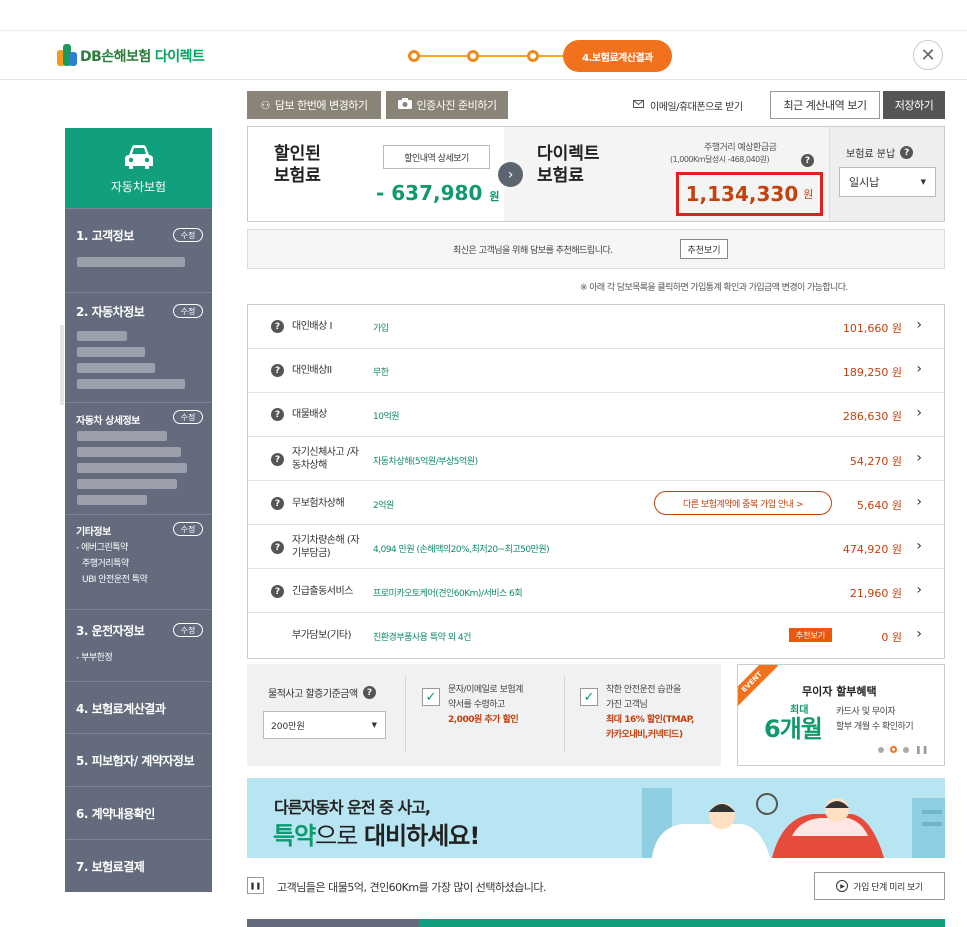  What do you see at coordinates (138, 865) in the screenshot?
I see `sidebar-item-payment: 7. 보험료결제` at bounding box center [138, 865].